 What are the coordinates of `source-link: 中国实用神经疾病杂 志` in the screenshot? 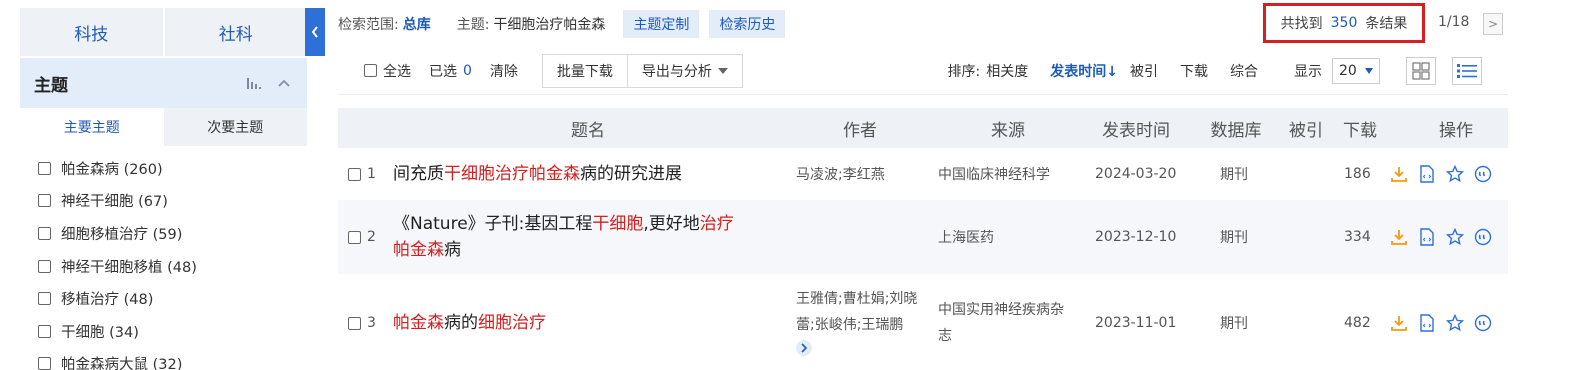 It's located at (1001, 323).